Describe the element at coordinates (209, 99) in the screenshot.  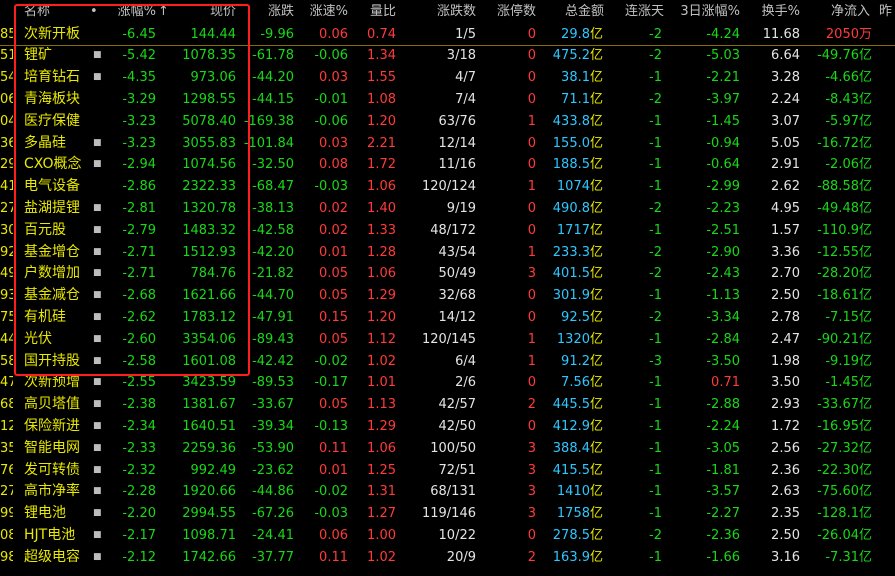
I see `cell-price: 1298.55` at that location.